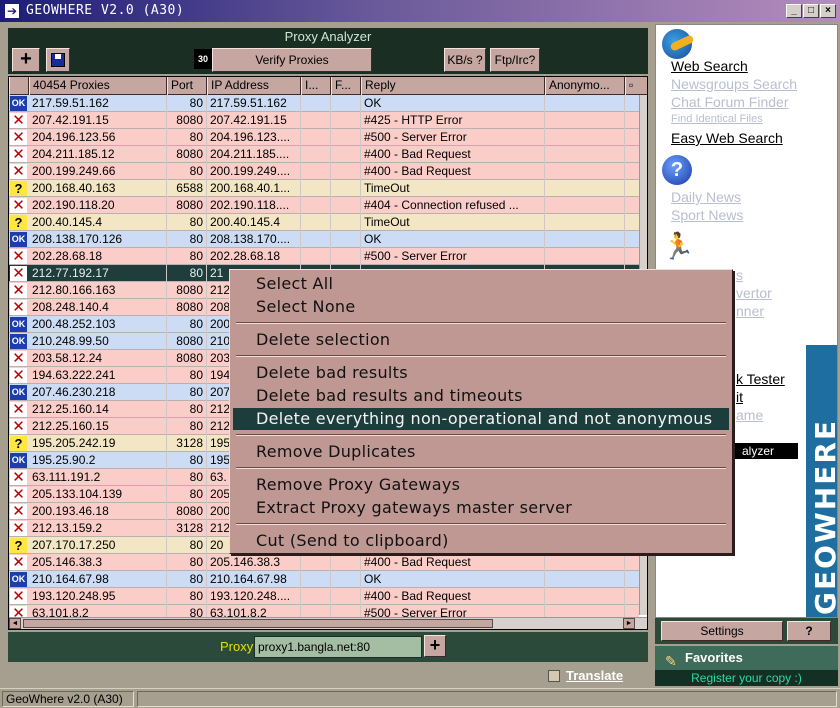 This screenshot has width=840, height=708. Describe the element at coordinates (709, 66) in the screenshot. I see `sidebar-link-web-search: Web Search` at that location.